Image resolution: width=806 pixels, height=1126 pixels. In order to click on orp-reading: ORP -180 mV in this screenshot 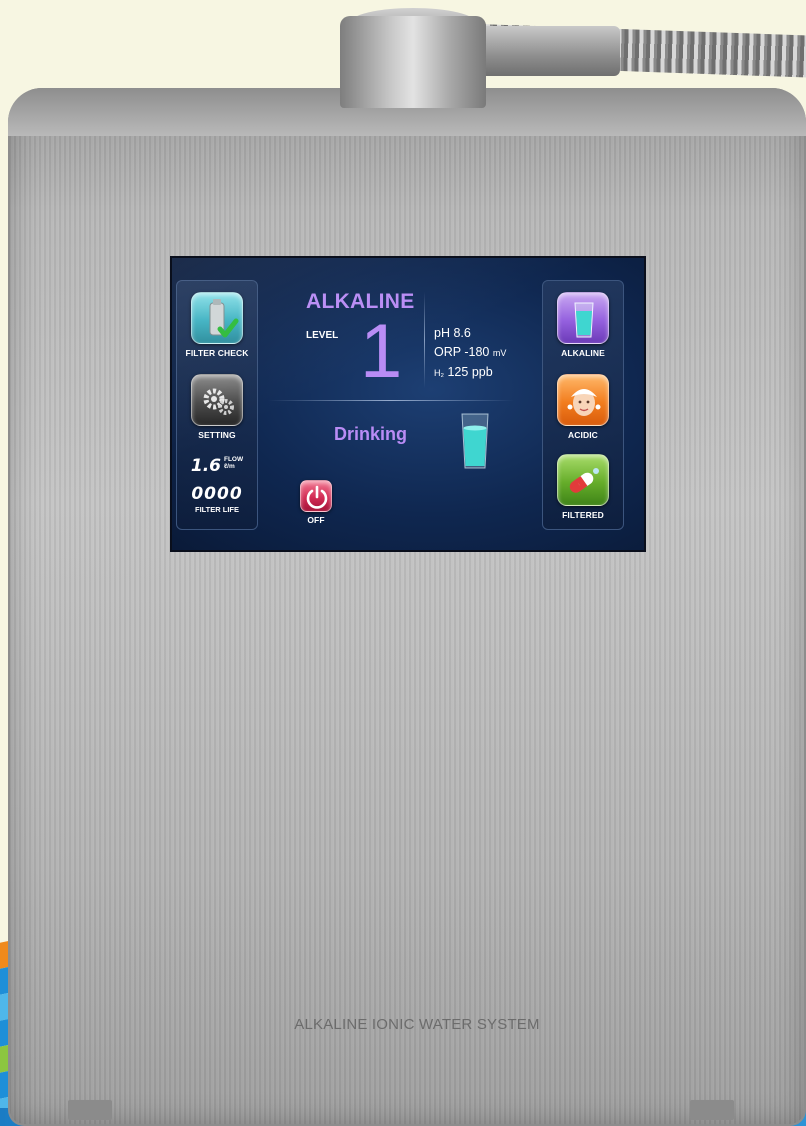, I will do `click(470, 353)`.